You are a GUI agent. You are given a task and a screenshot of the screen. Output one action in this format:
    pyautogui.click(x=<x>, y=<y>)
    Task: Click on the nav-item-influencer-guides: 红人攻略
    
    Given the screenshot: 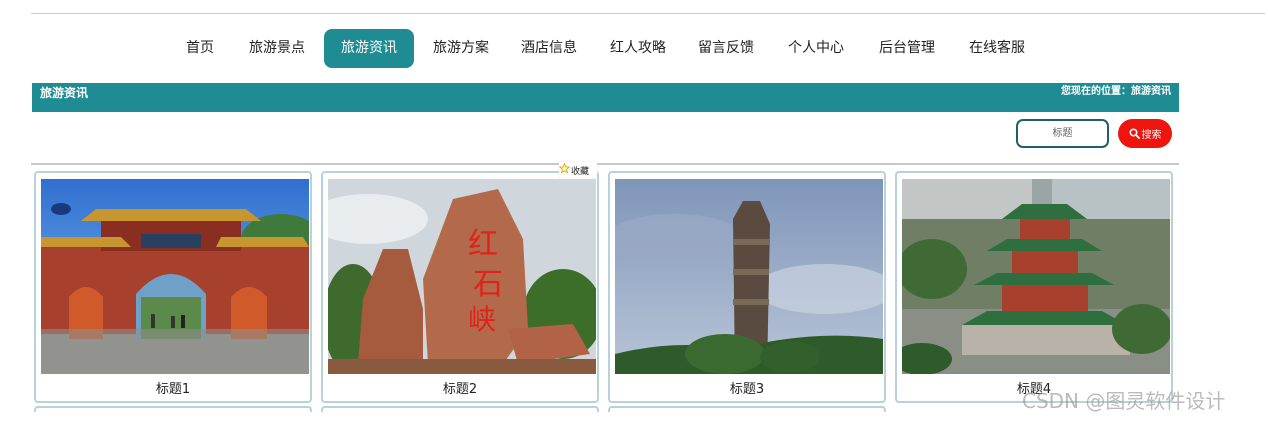 What is the action you would take?
    pyautogui.click(x=638, y=48)
    